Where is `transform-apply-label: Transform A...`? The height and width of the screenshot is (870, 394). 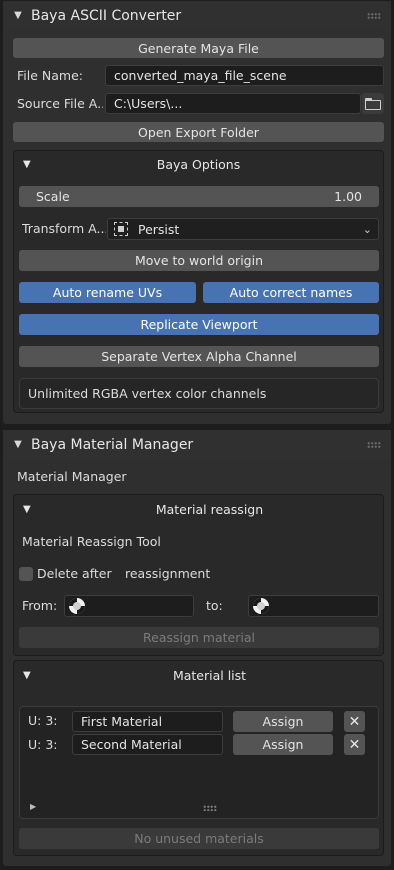 transform-apply-label: Transform A... is located at coordinates (64, 228).